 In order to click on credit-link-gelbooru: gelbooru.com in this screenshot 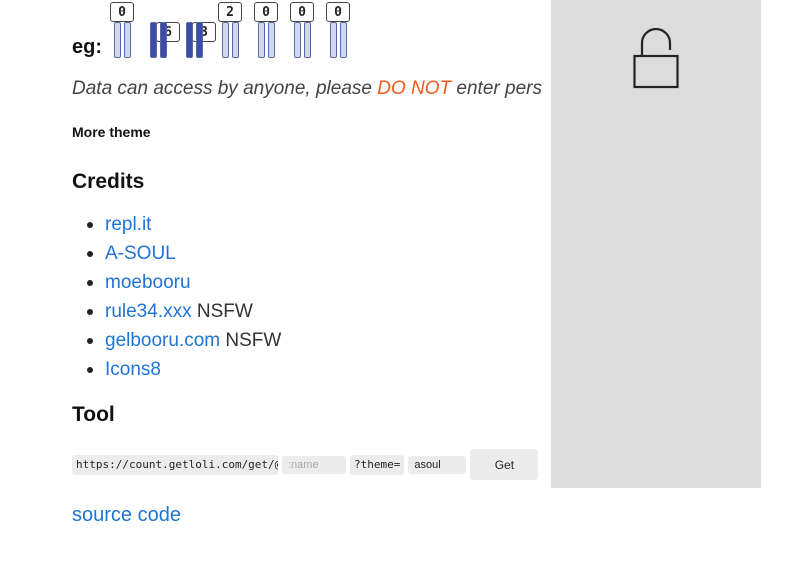, I will do `click(162, 340)`.